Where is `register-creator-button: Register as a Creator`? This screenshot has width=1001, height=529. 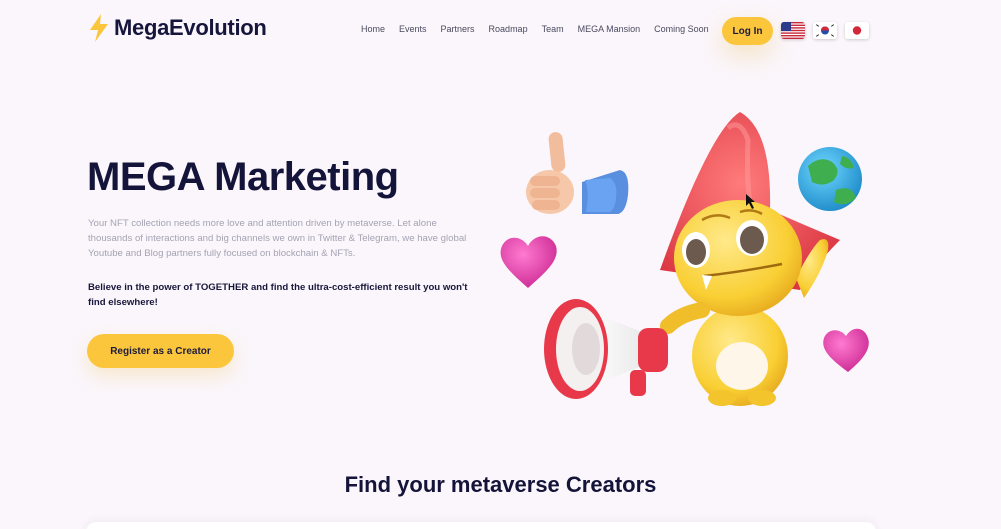 register-creator-button: Register as a Creator is located at coordinates (160, 351).